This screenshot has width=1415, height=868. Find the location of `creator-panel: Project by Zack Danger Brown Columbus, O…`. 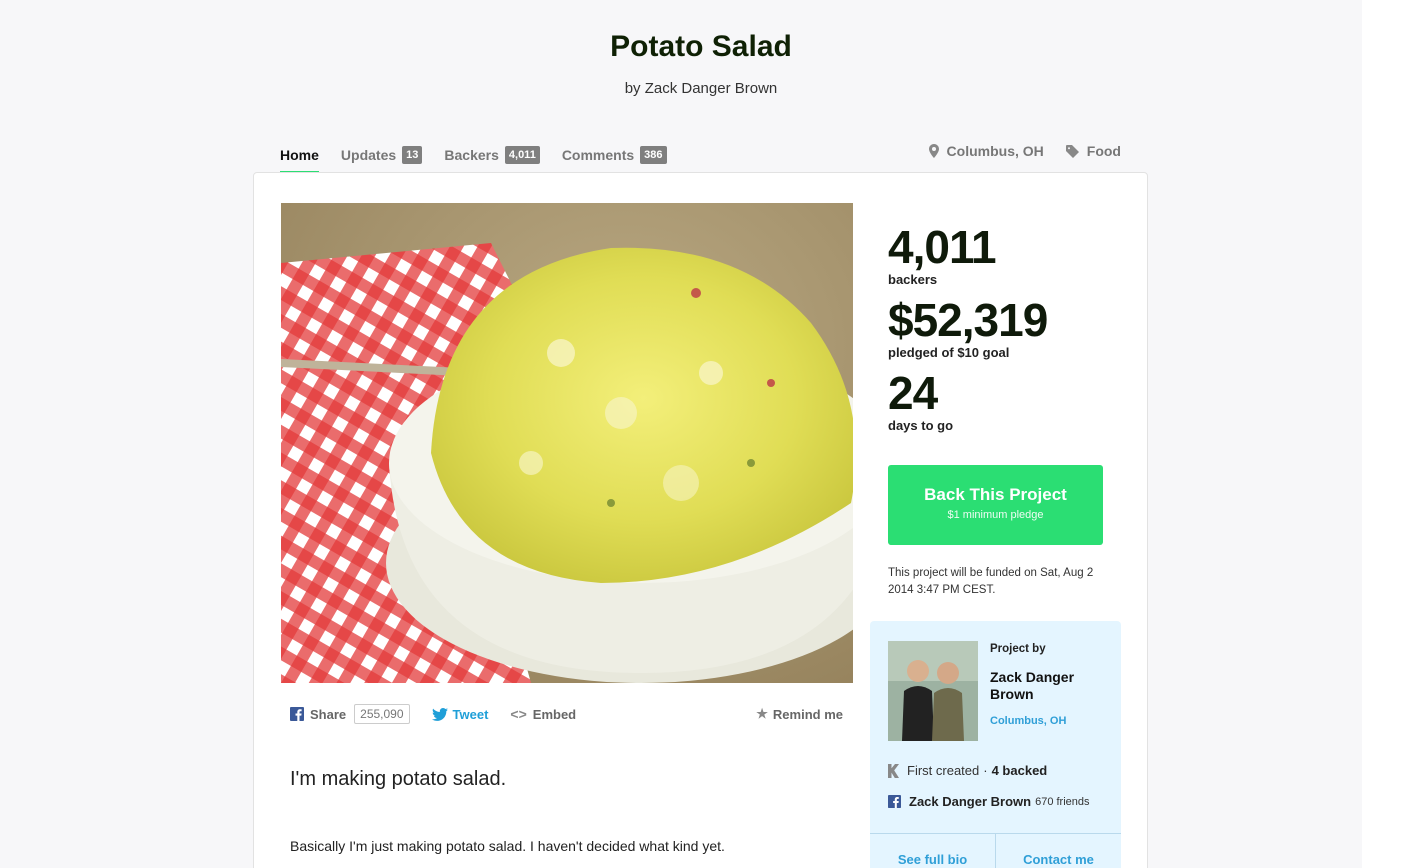

creator-panel: Project by Zack Danger Brown Columbus, O… is located at coordinates (995, 744).